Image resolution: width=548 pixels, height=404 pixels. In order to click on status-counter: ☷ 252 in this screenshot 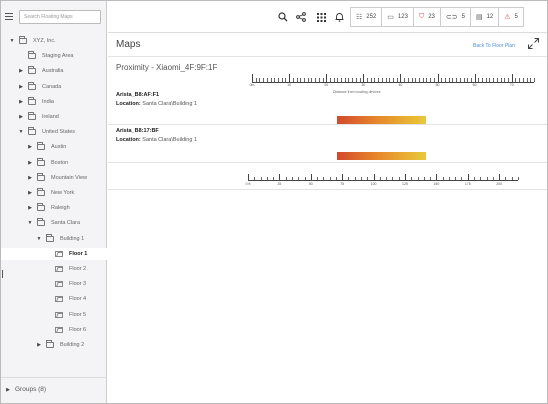, I will do `click(367, 17)`.